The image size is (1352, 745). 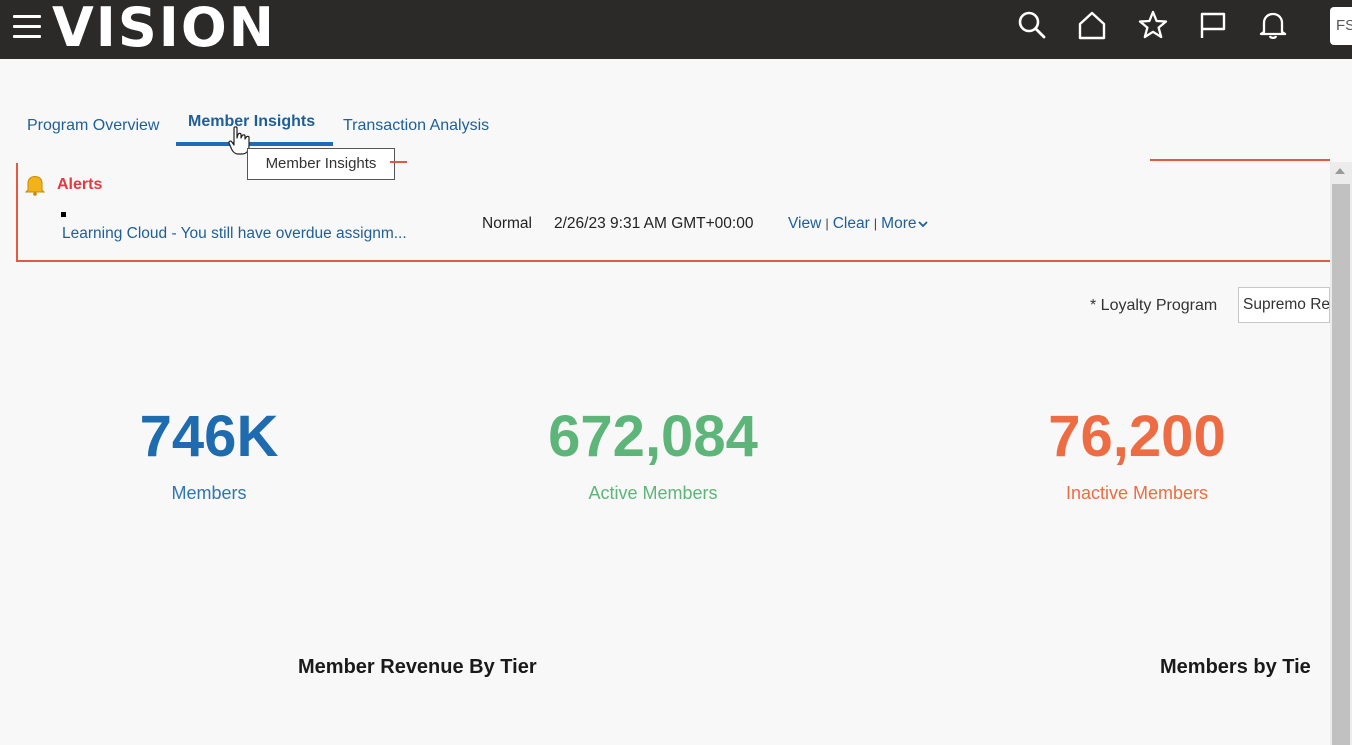 What do you see at coordinates (63, 214) in the screenshot?
I see `bullet-marker` at bounding box center [63, 214].